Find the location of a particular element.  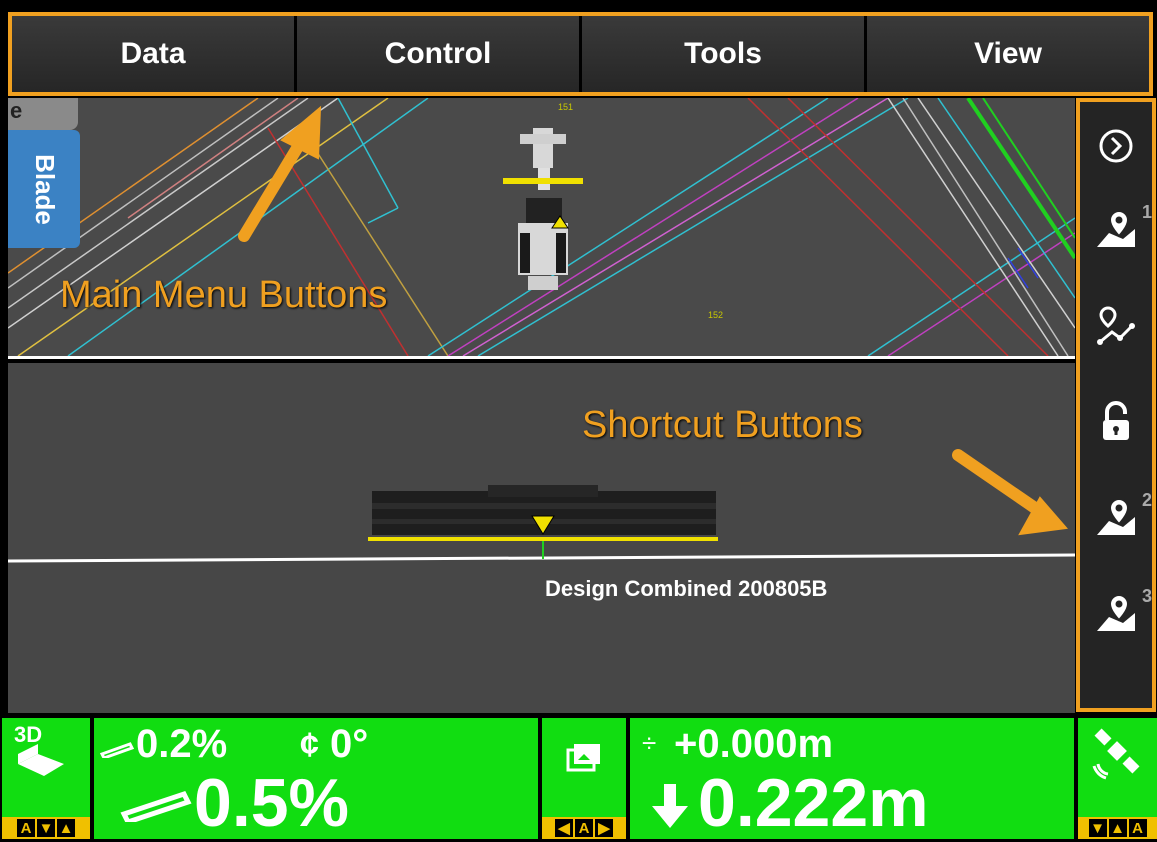

shortcut-superscript: 1 is located at coordinates (1146, 212).